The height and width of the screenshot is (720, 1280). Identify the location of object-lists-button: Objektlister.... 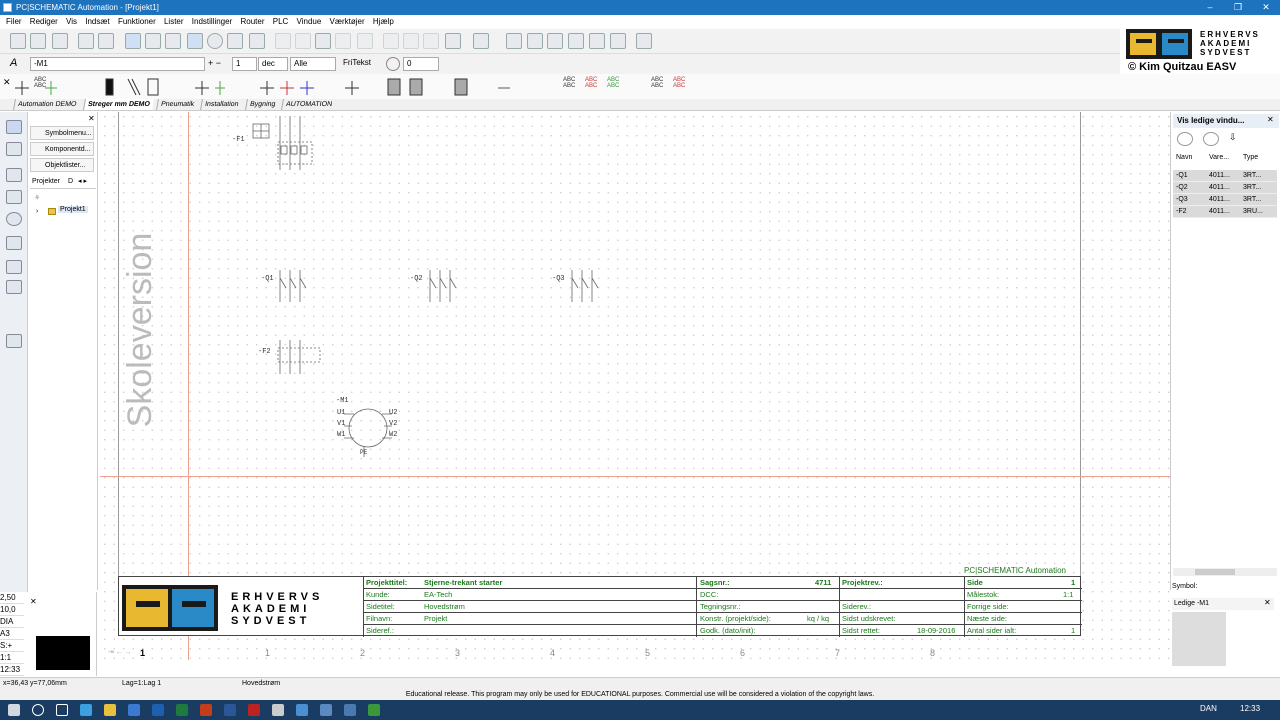
(62, 165).